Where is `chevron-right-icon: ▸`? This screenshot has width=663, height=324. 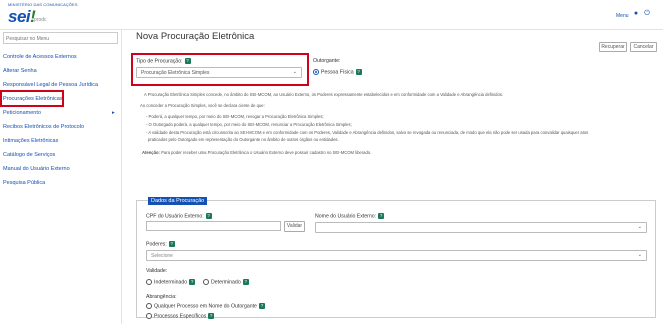
chevron-right-icon: ▸ is located at coordinates (113, 113).